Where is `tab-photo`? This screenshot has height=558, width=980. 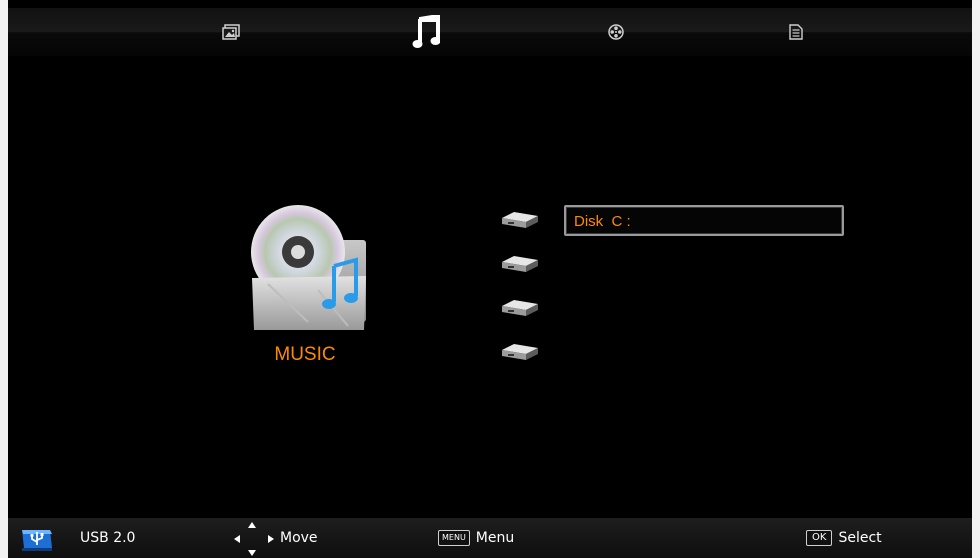 tab-photo is located at coordinates (231, 32).